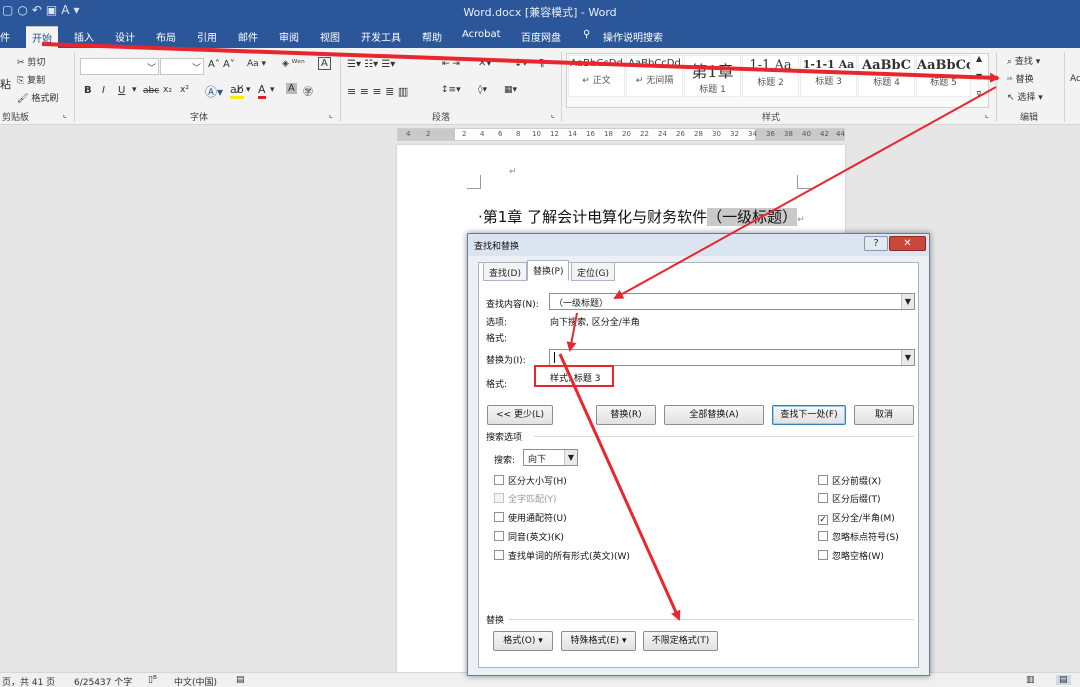  I want to click on superscript-button: x², so click(184, 90).